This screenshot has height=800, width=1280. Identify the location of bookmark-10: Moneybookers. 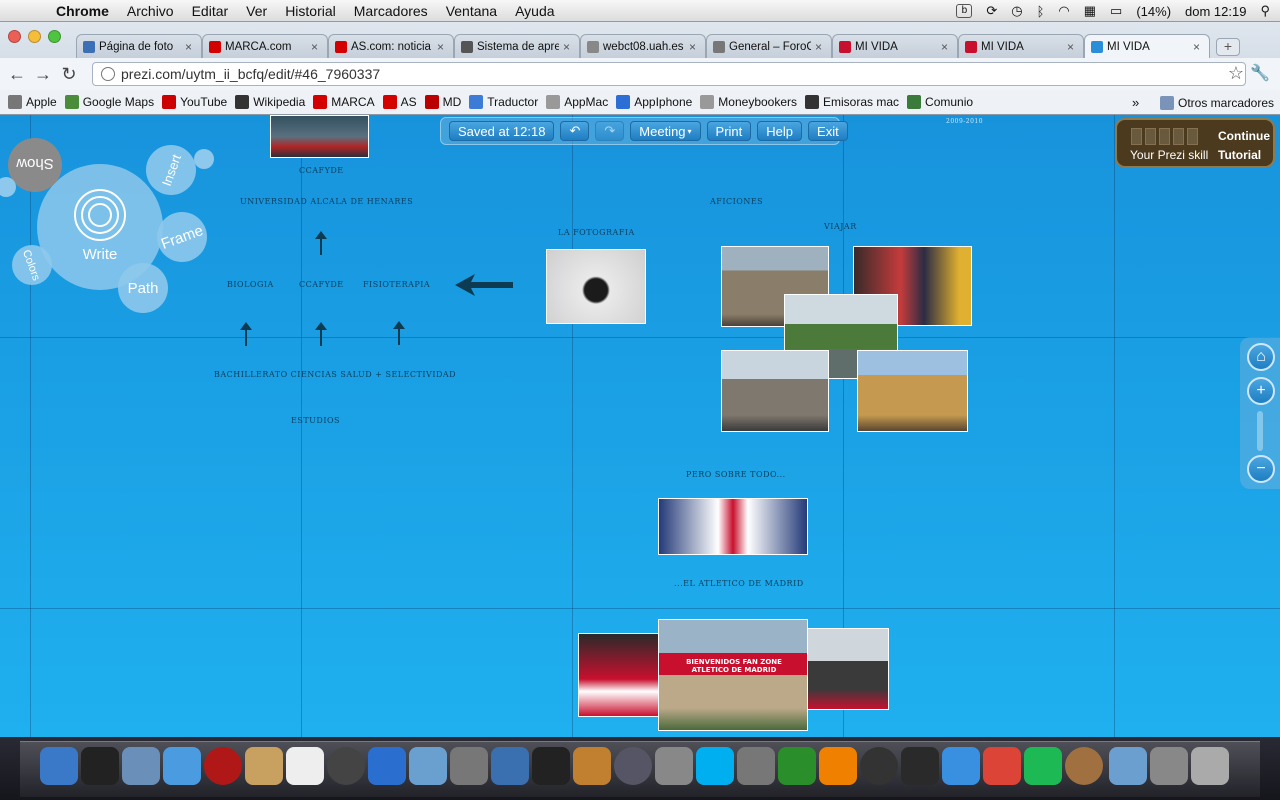
(748, 102).